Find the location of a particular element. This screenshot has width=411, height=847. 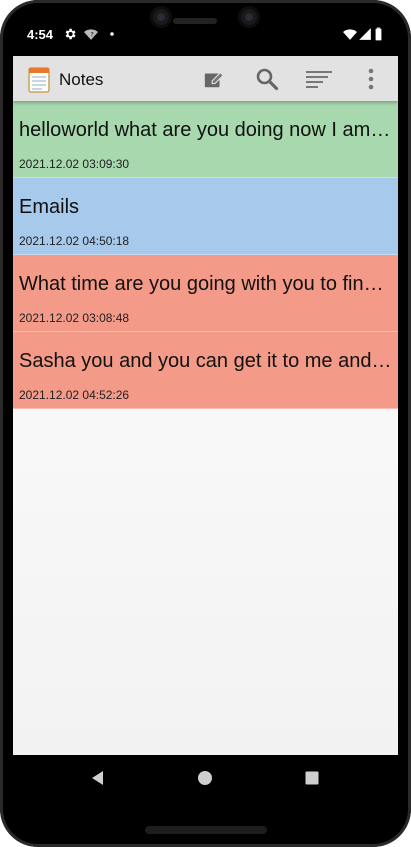

note-title: Emails is located at coordinates (49, 207).